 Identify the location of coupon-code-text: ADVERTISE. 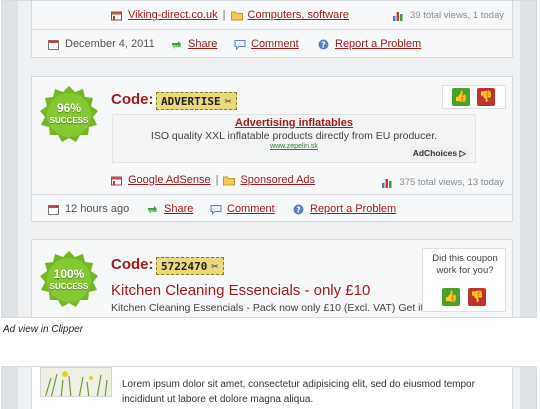
(191, 101).